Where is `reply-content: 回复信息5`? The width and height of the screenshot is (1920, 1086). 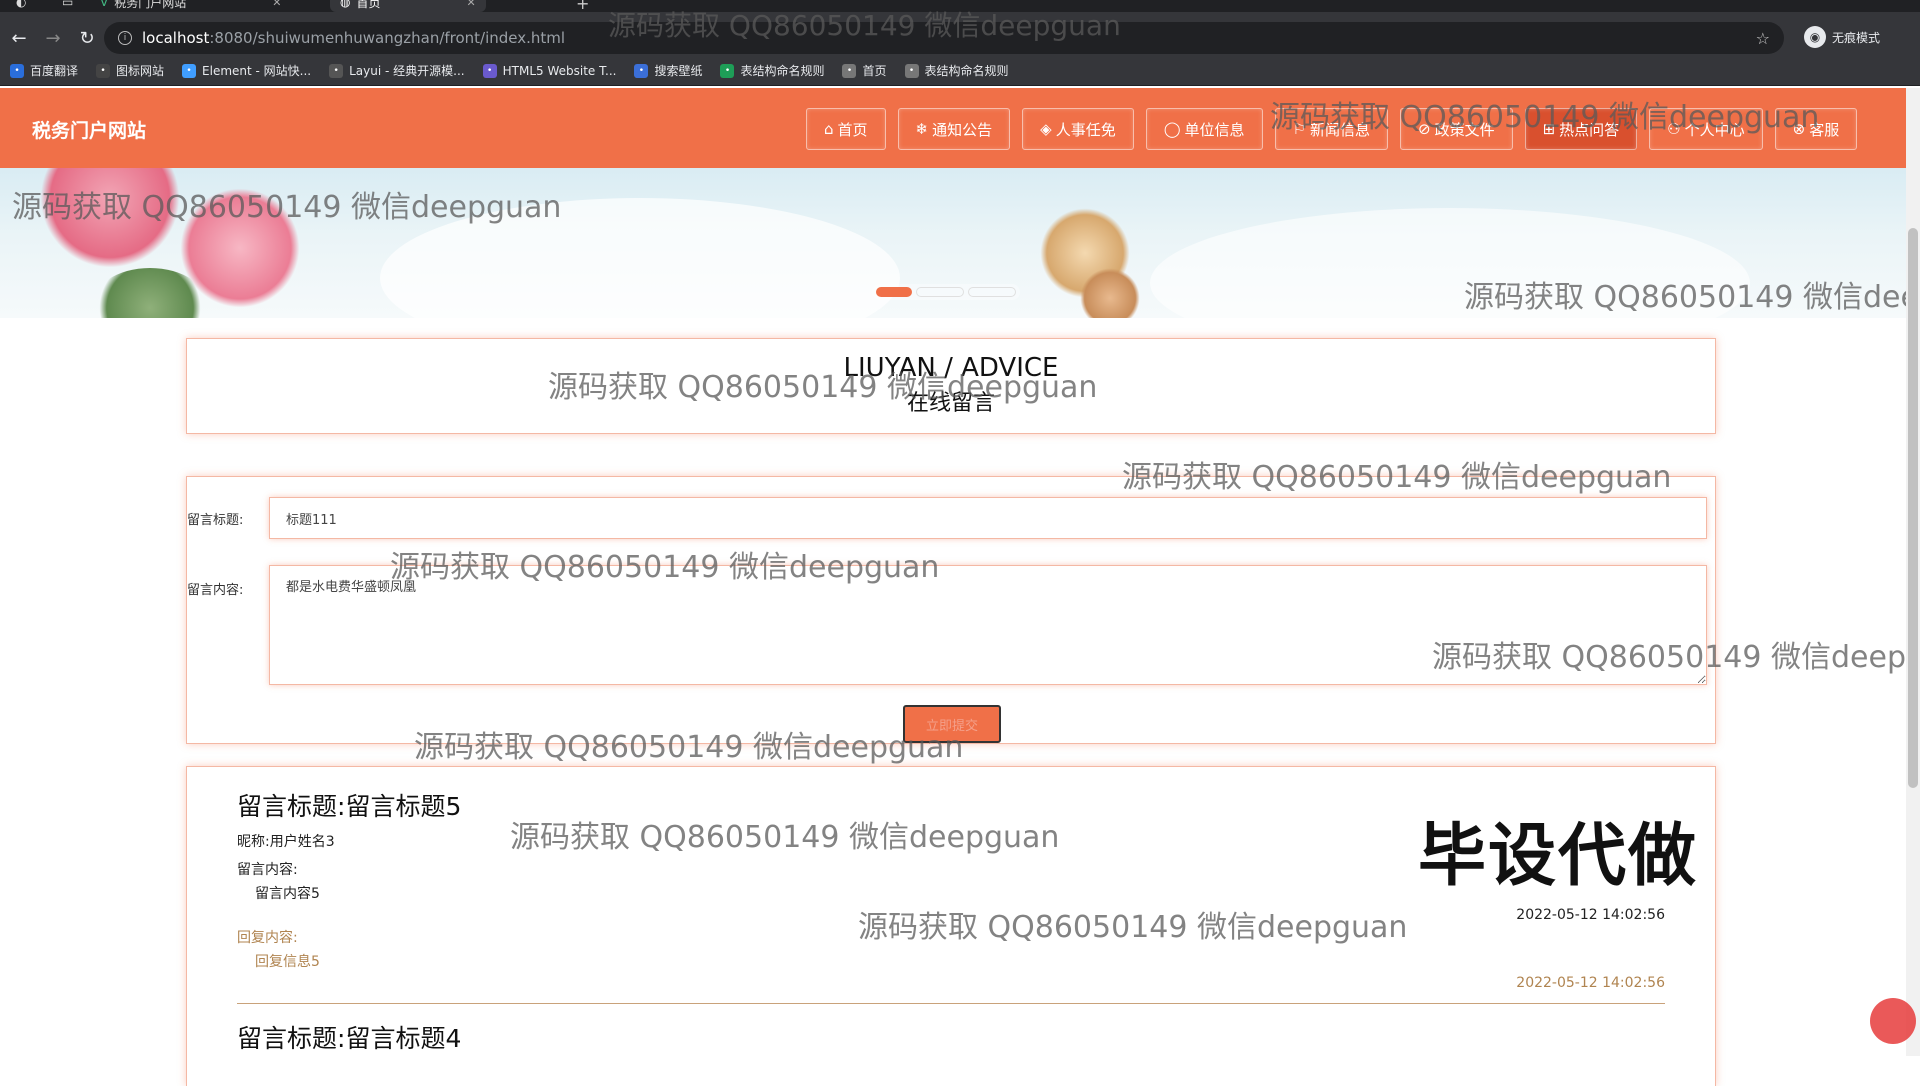
reply-content: 回复信息5 is located at coordinates (287, 962).